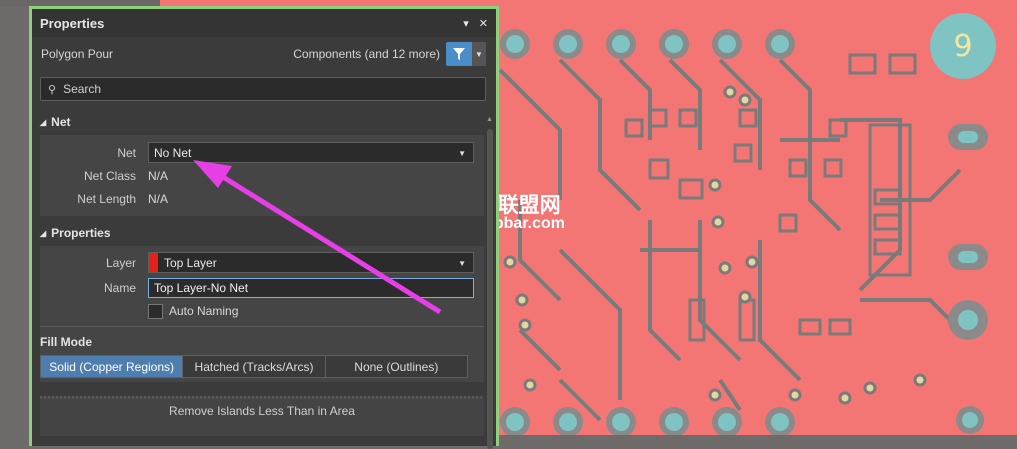 This screenshot has height=449, width=1017. I want to click on pad-9-label: 9, so click(963, 46).